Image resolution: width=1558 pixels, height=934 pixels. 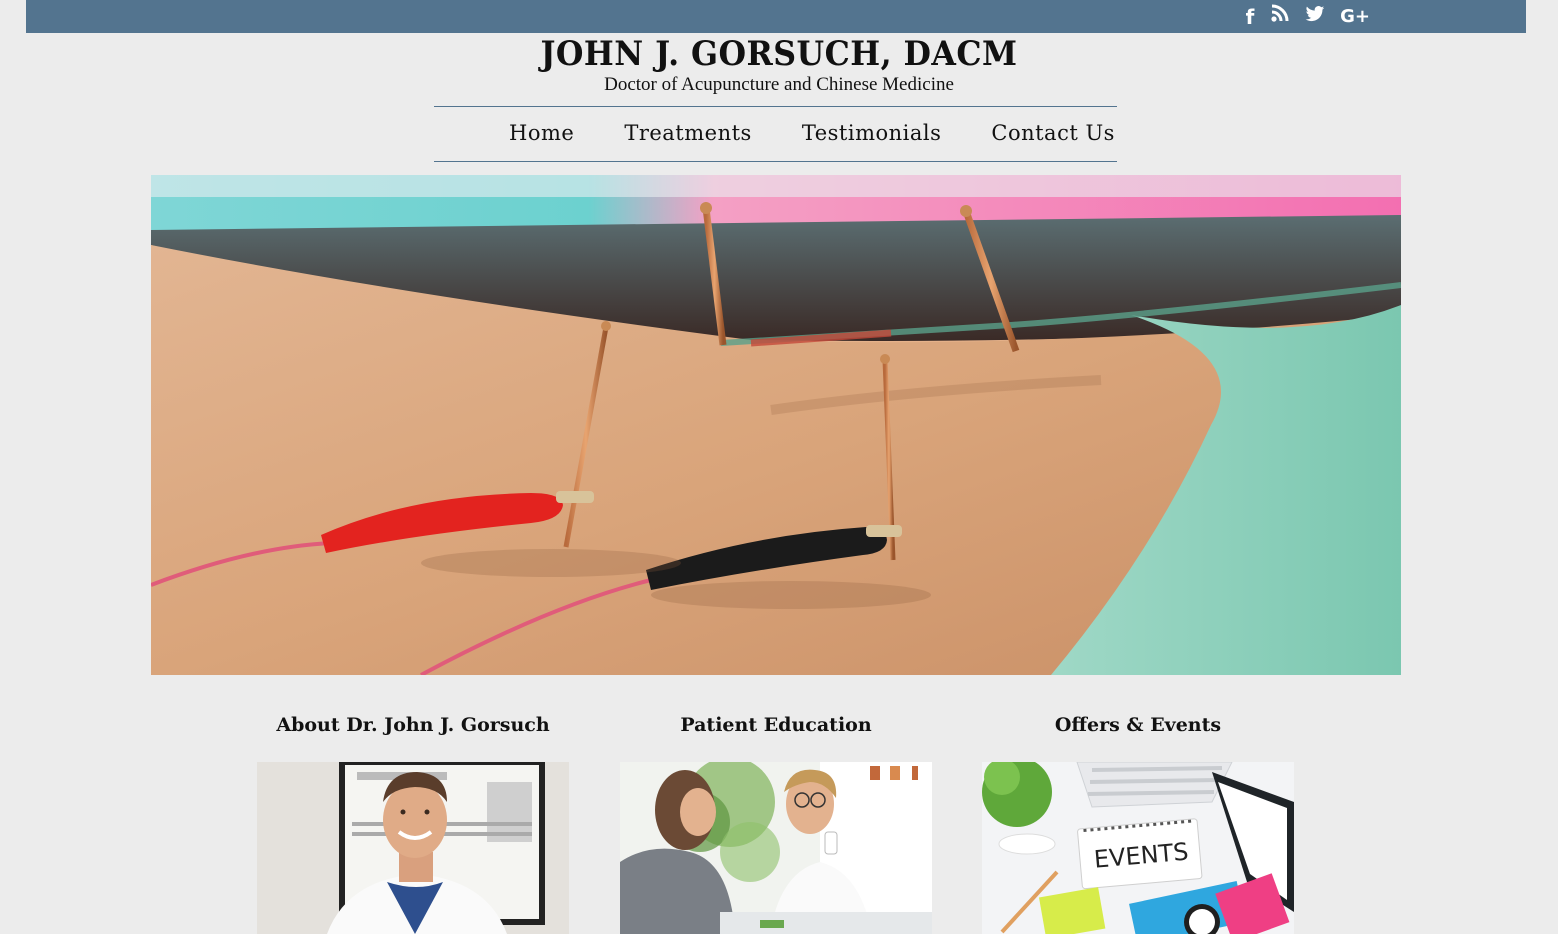 I want to click on nav-link-treatments: Treatments, so click(x=688, y=133).